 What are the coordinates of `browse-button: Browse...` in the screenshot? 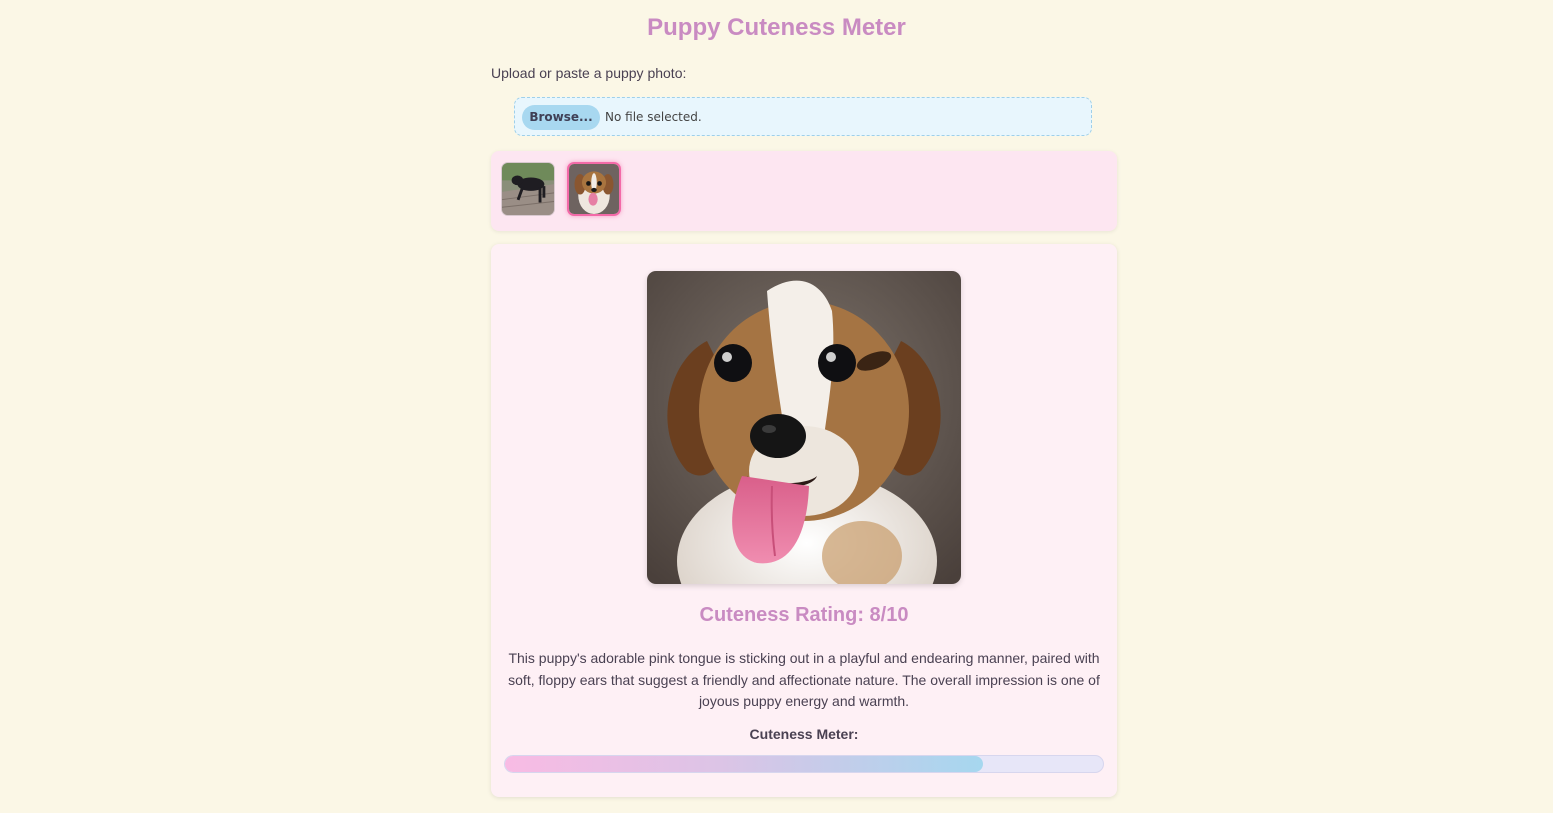 It's located at (561, 117).